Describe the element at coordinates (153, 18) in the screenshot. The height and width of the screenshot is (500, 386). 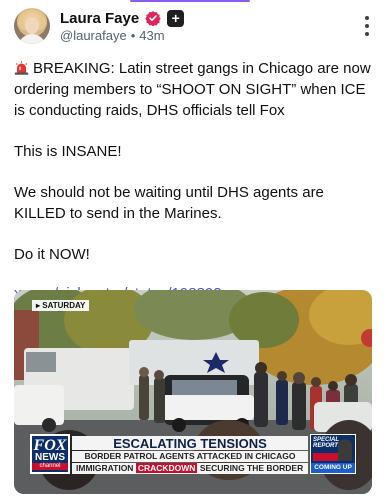
I see `verified-badge-icon` at that location.